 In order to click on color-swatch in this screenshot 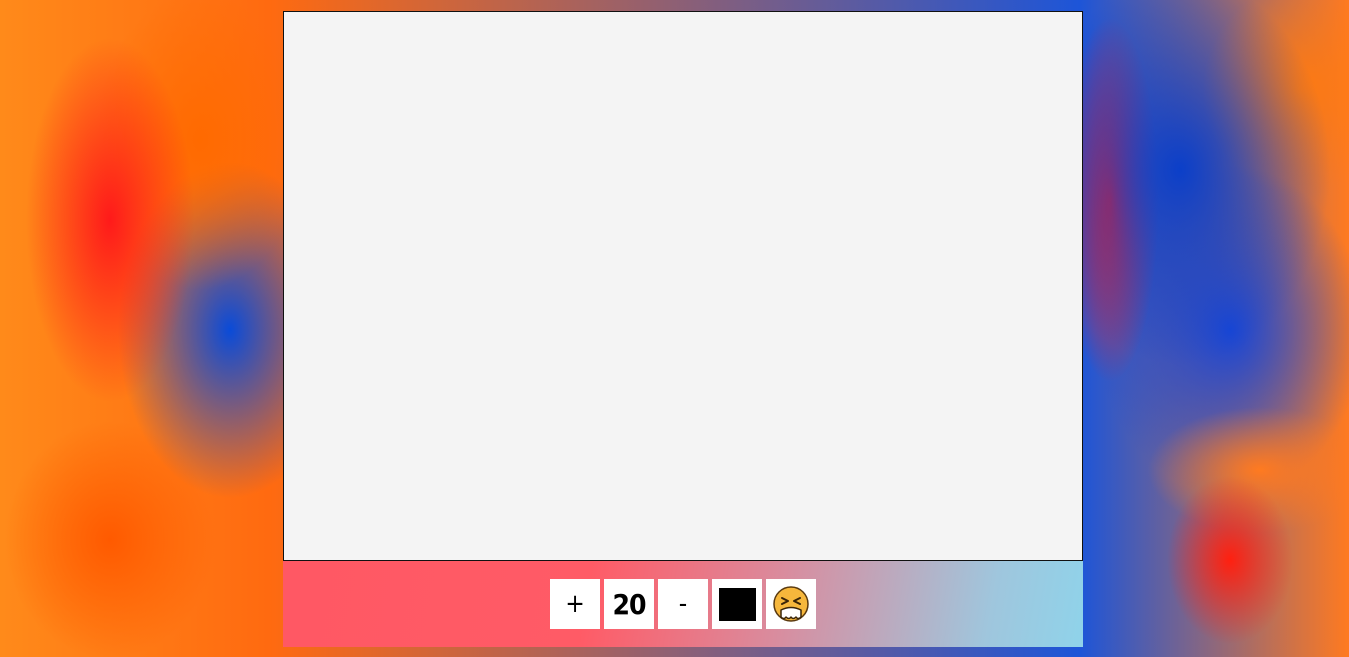, I will do `click(737, 604)`.